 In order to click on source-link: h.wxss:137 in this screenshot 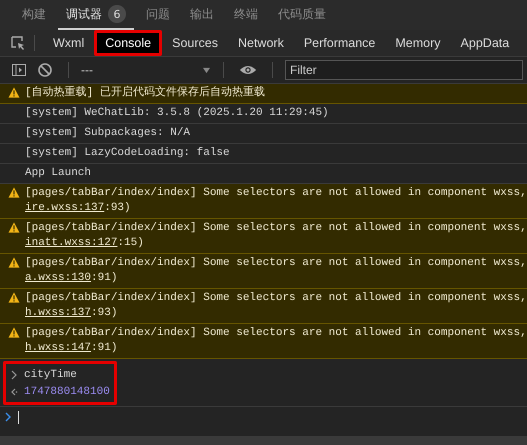, I will do `click(58, 313)`.